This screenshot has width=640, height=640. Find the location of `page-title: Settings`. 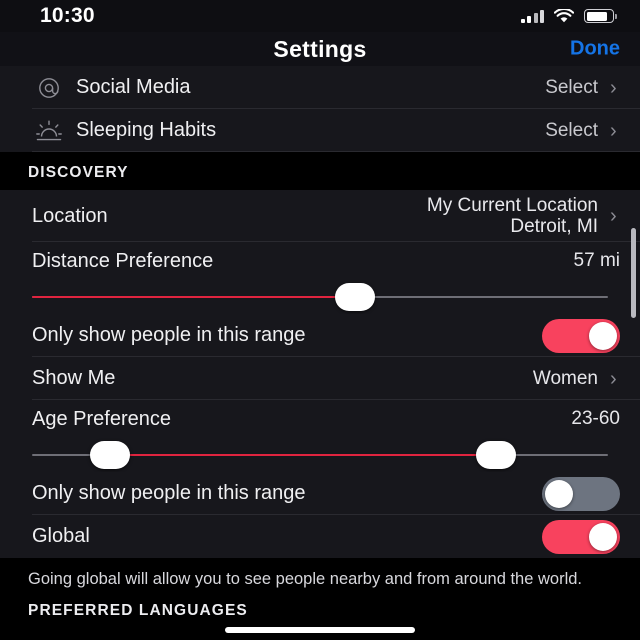

page-title: Settings is located at coordinates (320, 48).